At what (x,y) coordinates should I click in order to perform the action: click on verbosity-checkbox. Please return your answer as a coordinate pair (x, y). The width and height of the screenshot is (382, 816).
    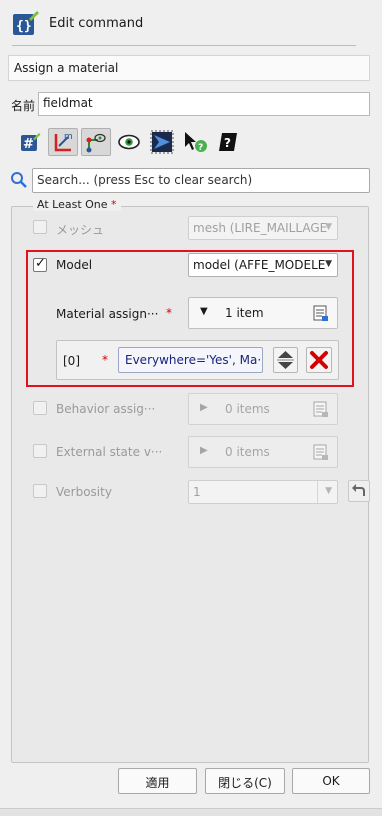
    Looking at the image, I should click on (40, 491).